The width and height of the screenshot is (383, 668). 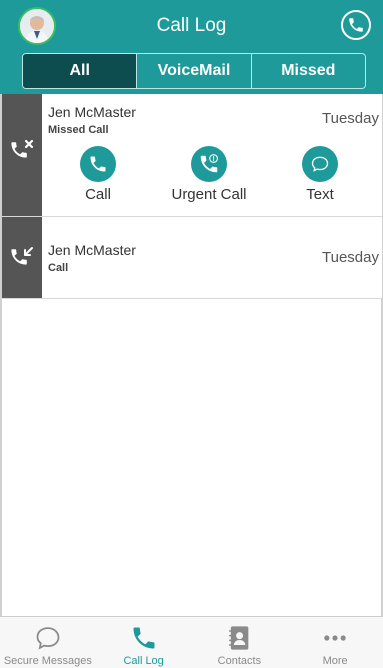 I want to click on text-action-label: Text, so click(x=320, y=194).